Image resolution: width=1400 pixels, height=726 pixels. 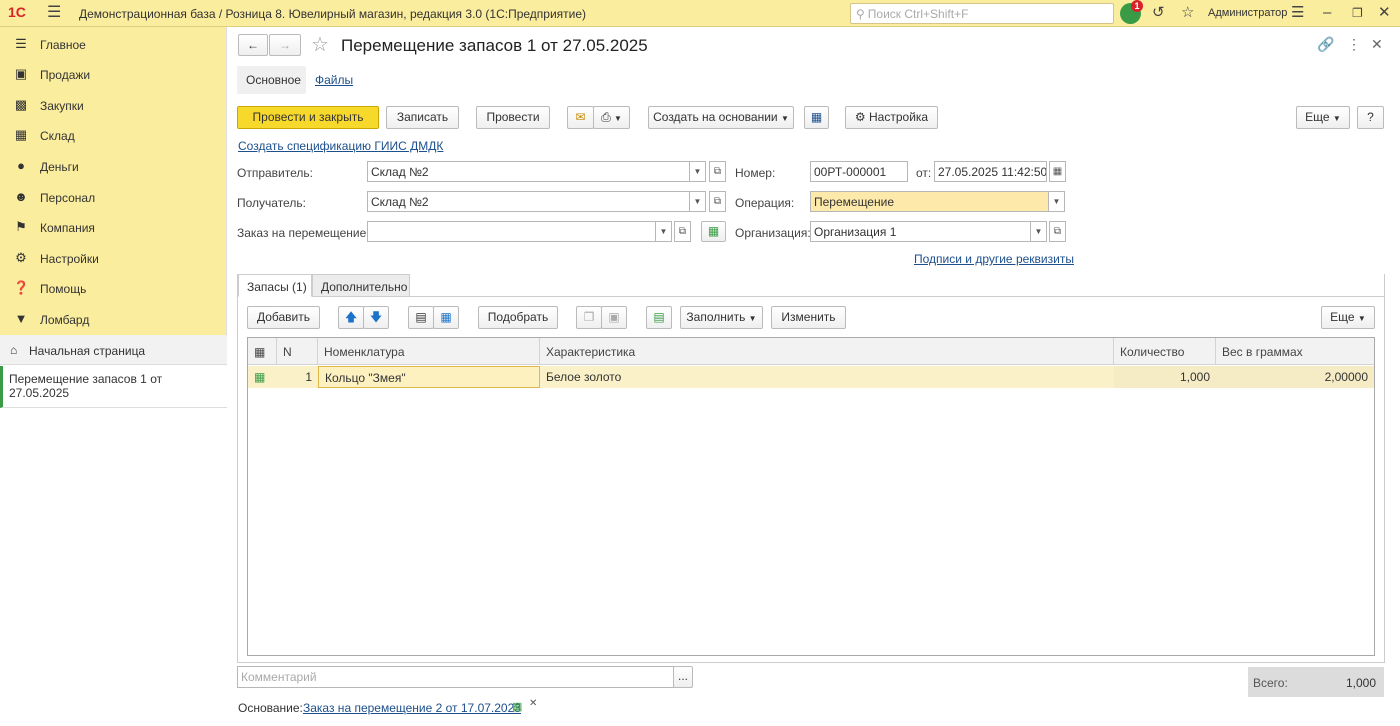 What do you see at coordinates (1354, 44) in the screenshot?
I see `more-vertical-icon: ⋮` at bounding box center [1354, 44].